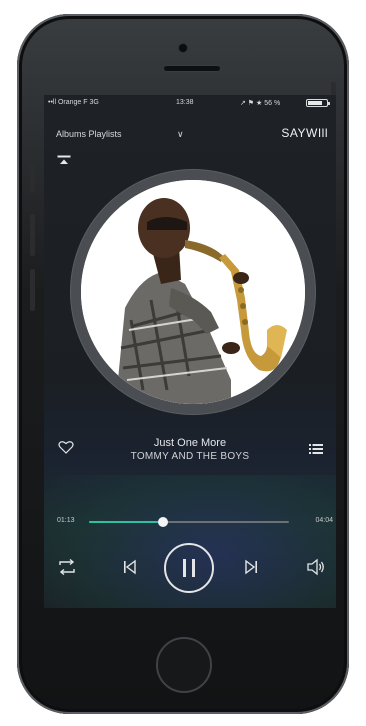 This screenshot has height=726, width=366. Describe the element at coordinates (130, 567) in the screenshot. I see `previous-icon` at that location.